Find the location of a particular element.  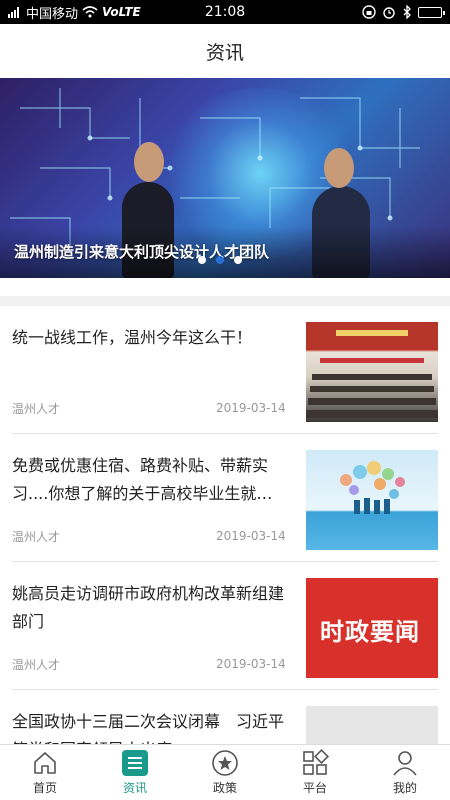

tab-label: 平台 is located at coordinates (314, 788).